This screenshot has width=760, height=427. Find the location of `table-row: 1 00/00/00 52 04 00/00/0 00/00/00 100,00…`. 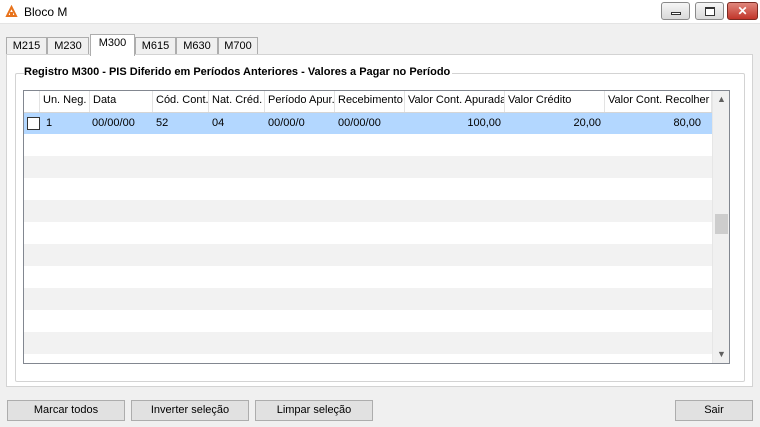

table-row: 1 00/00/00 52 04 00/00/0 00/00/00 100,00… is located at coordinates (368, 123).